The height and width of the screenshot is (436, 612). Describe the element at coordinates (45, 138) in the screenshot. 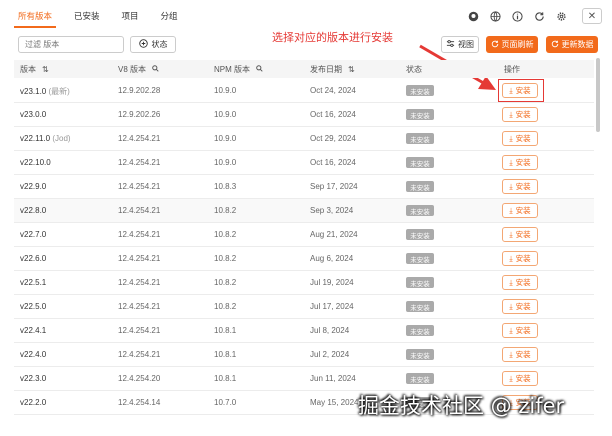

I see `version-cell: v22.11.0 (Jod)` at that location.